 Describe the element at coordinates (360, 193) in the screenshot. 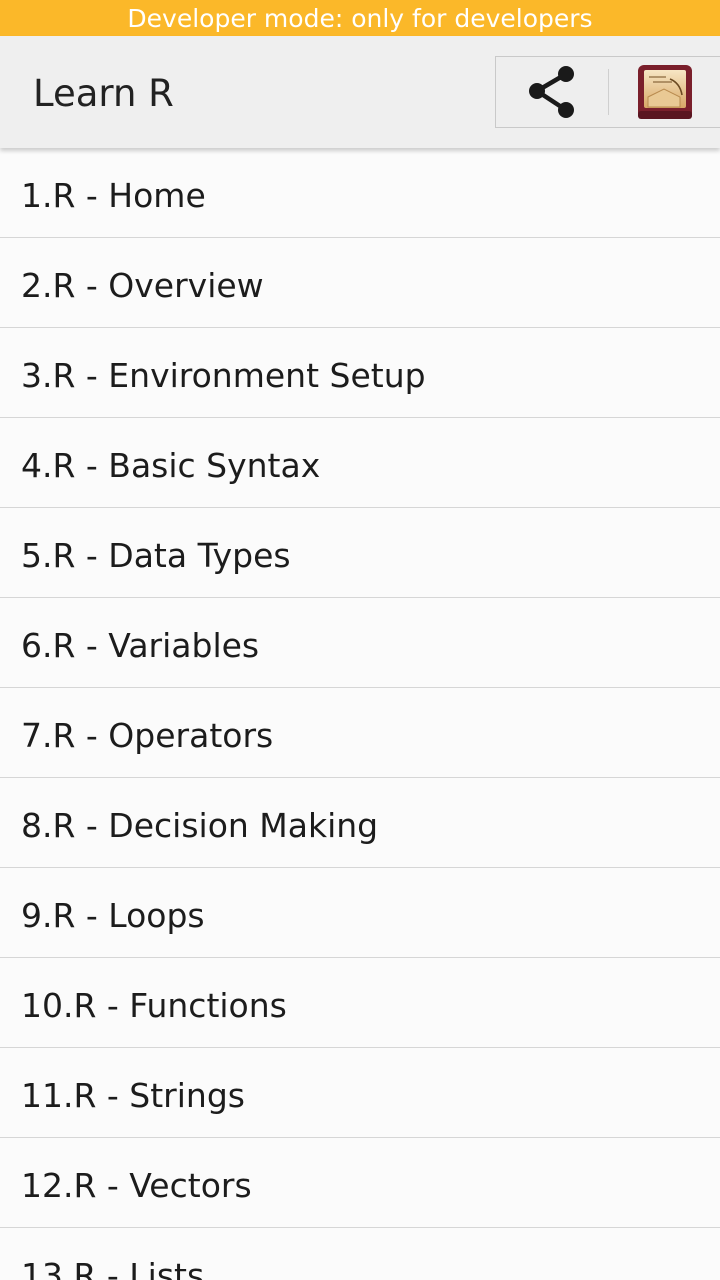

I see `topic-list-item: 1.R - Home` at that location.